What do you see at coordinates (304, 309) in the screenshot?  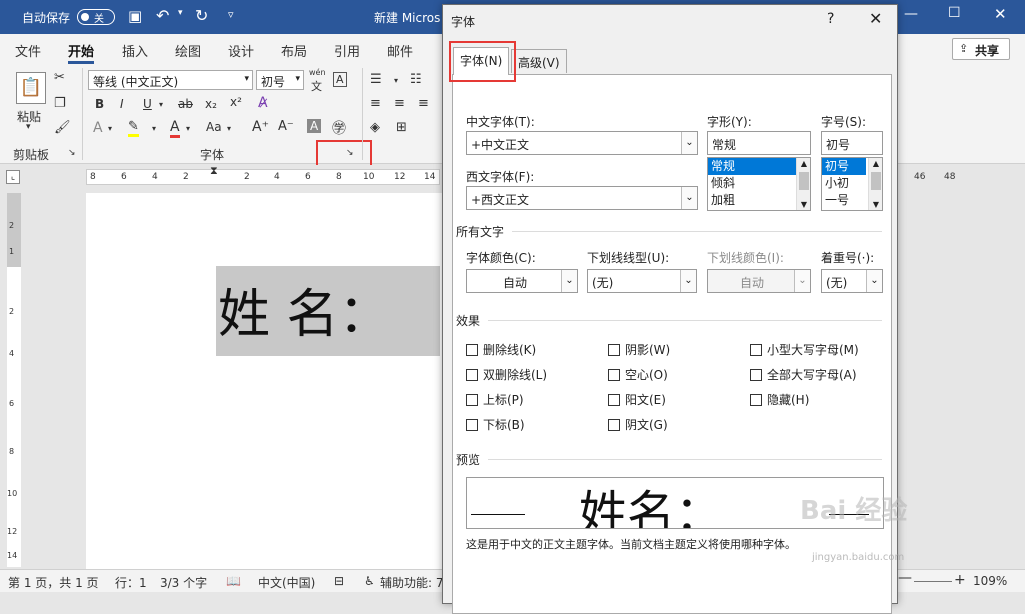 I see `document-text: 姓 名：` at bounding box center [304, 309].